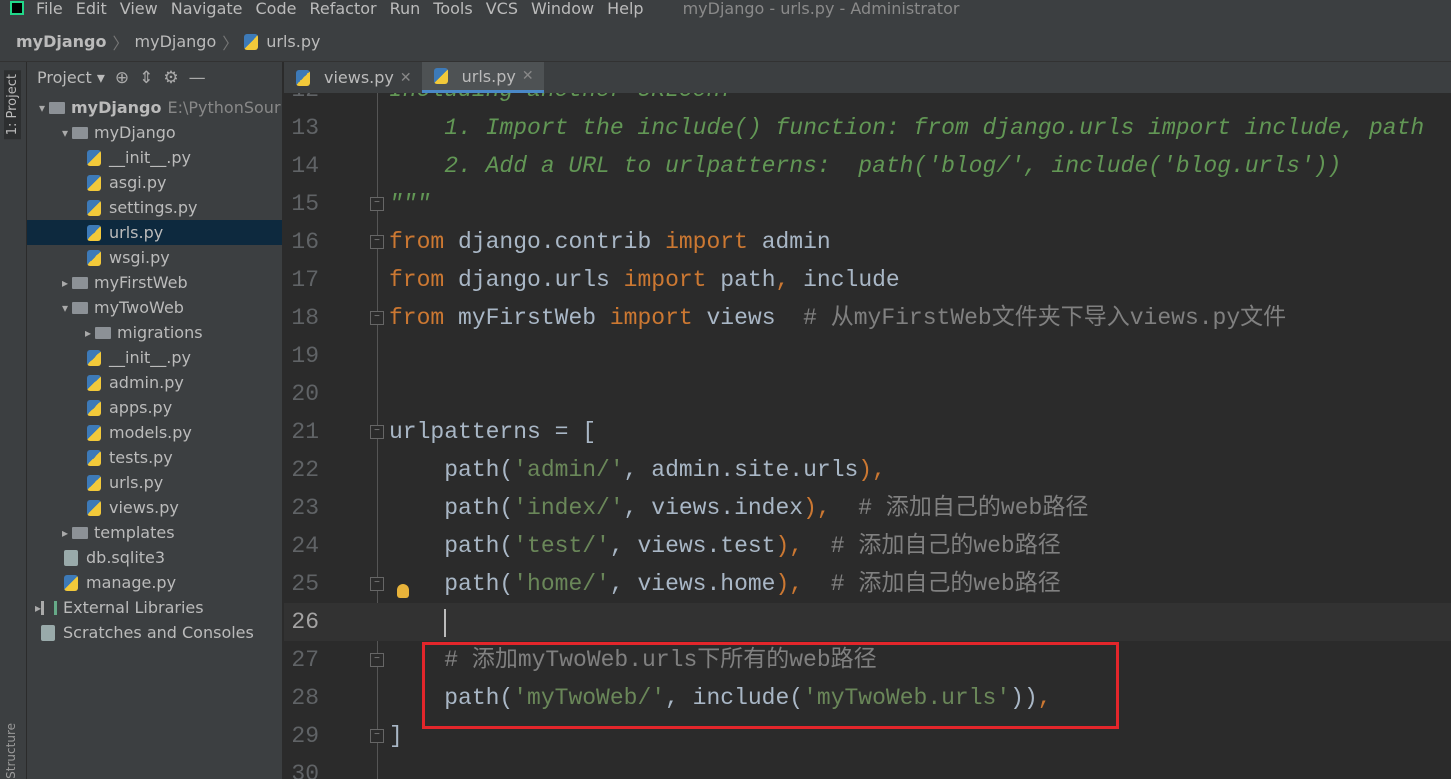 This screenshot has height=779, width=1451. I want to click on menu-window: Window, so click(562, 9).